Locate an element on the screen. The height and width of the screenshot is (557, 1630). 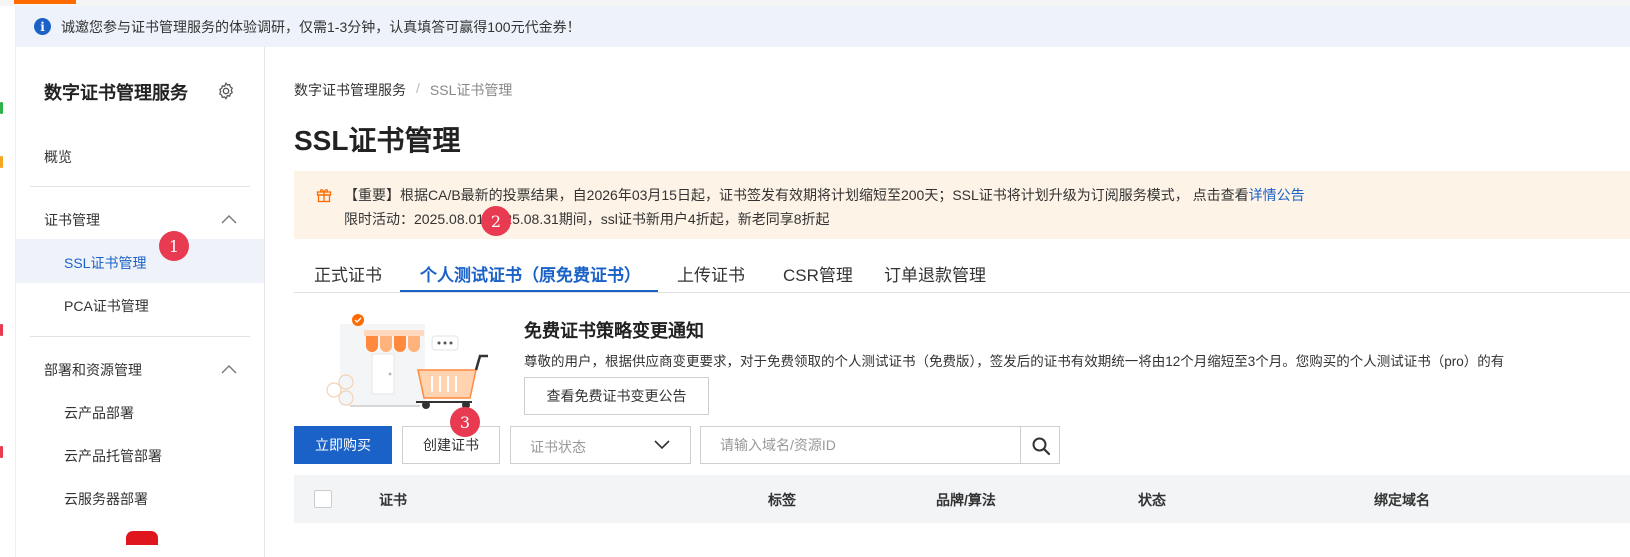
search-icon is located at coordinates (1041, 446).